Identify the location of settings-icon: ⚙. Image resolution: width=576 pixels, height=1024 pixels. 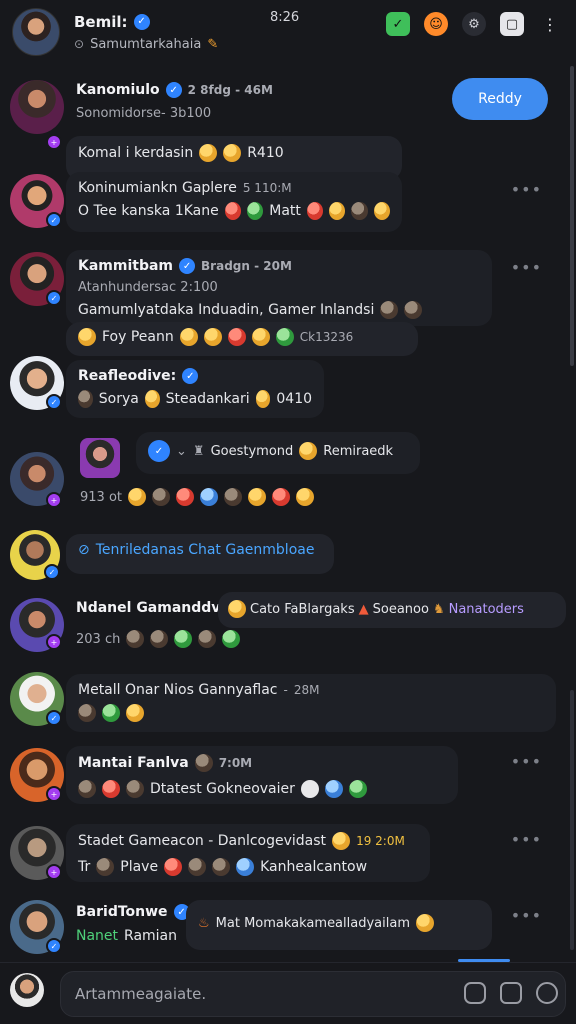
(474, 24).